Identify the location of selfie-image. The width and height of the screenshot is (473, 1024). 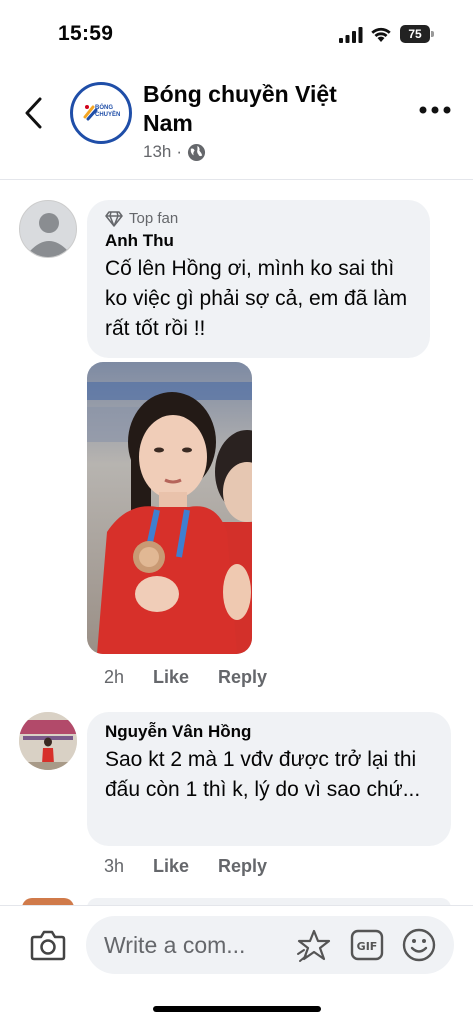
(169, 508).